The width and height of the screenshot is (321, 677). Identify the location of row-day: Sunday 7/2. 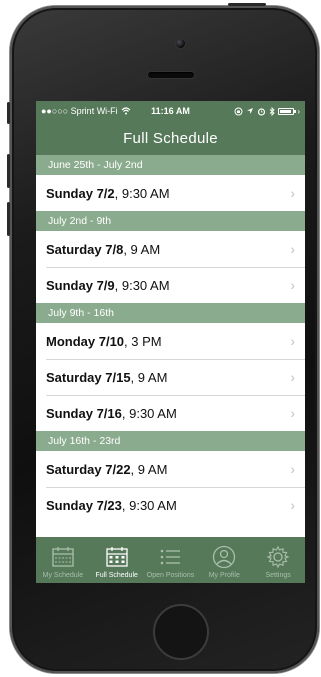
(80, 193).